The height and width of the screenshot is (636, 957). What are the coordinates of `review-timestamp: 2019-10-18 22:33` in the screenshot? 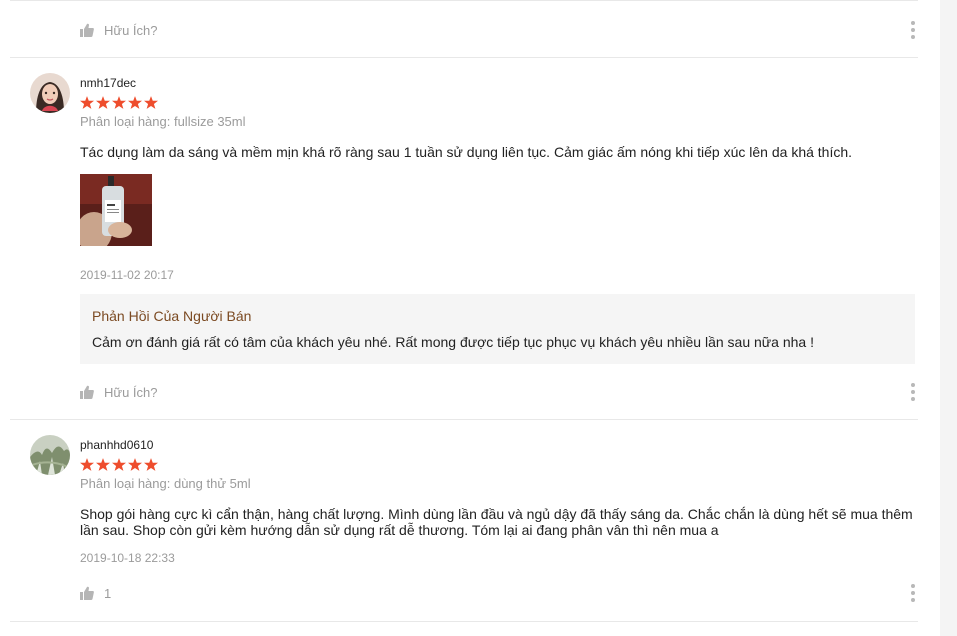 It's located at (127, 558).